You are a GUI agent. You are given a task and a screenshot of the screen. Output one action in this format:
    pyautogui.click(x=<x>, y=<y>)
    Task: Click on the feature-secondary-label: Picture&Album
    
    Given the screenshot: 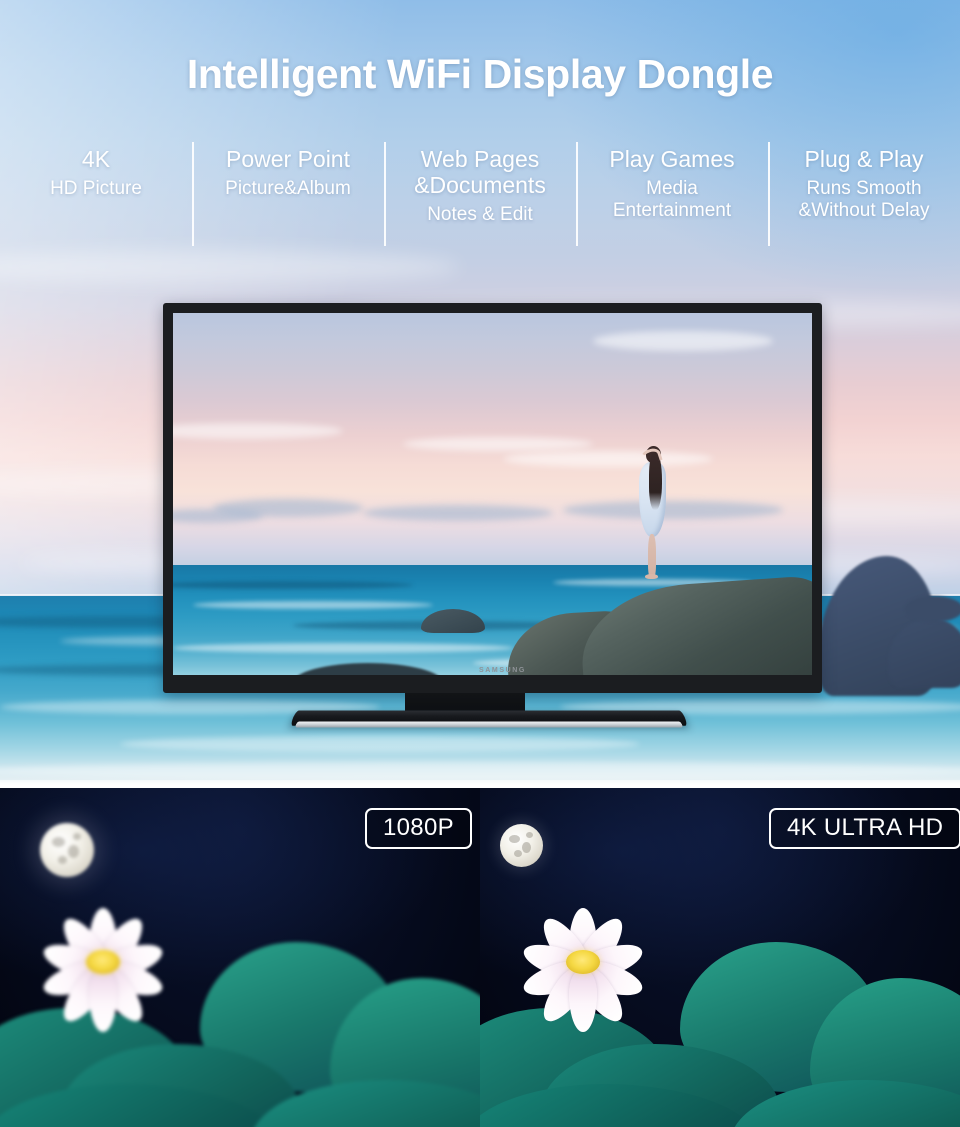 What is the action you would take?
    pyautogui.click(x=288, y=188)
    